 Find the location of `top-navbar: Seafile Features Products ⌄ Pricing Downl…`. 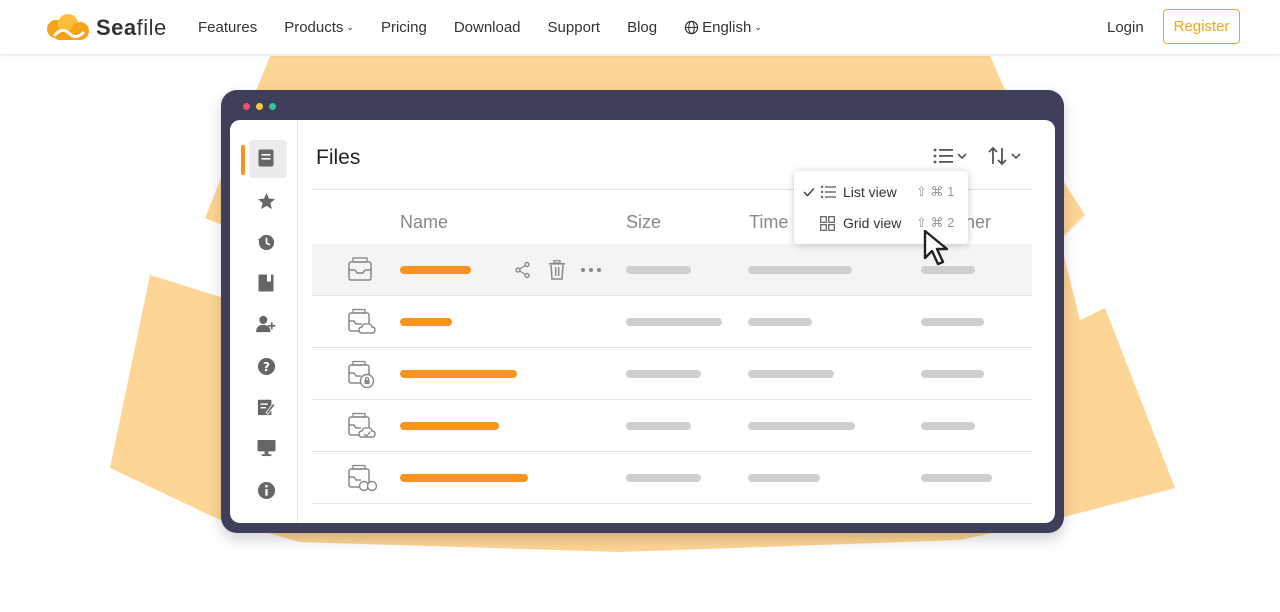

top-navbar: Seafile Features Products ⌄ Pricing Downl… is located at coordinates (640, 27).